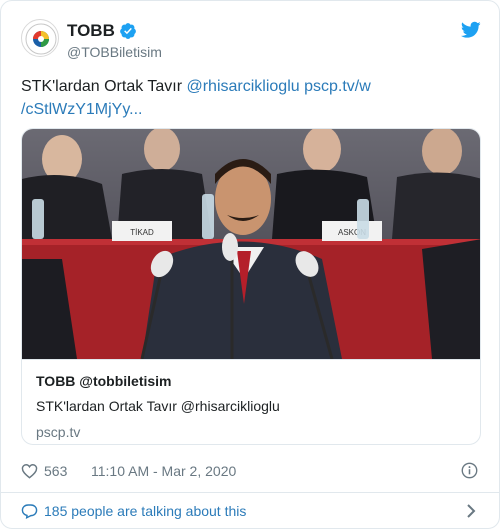 The height and width of the screenshot is (529, 500). I want to click on like-count: 563, so click(55, 471).